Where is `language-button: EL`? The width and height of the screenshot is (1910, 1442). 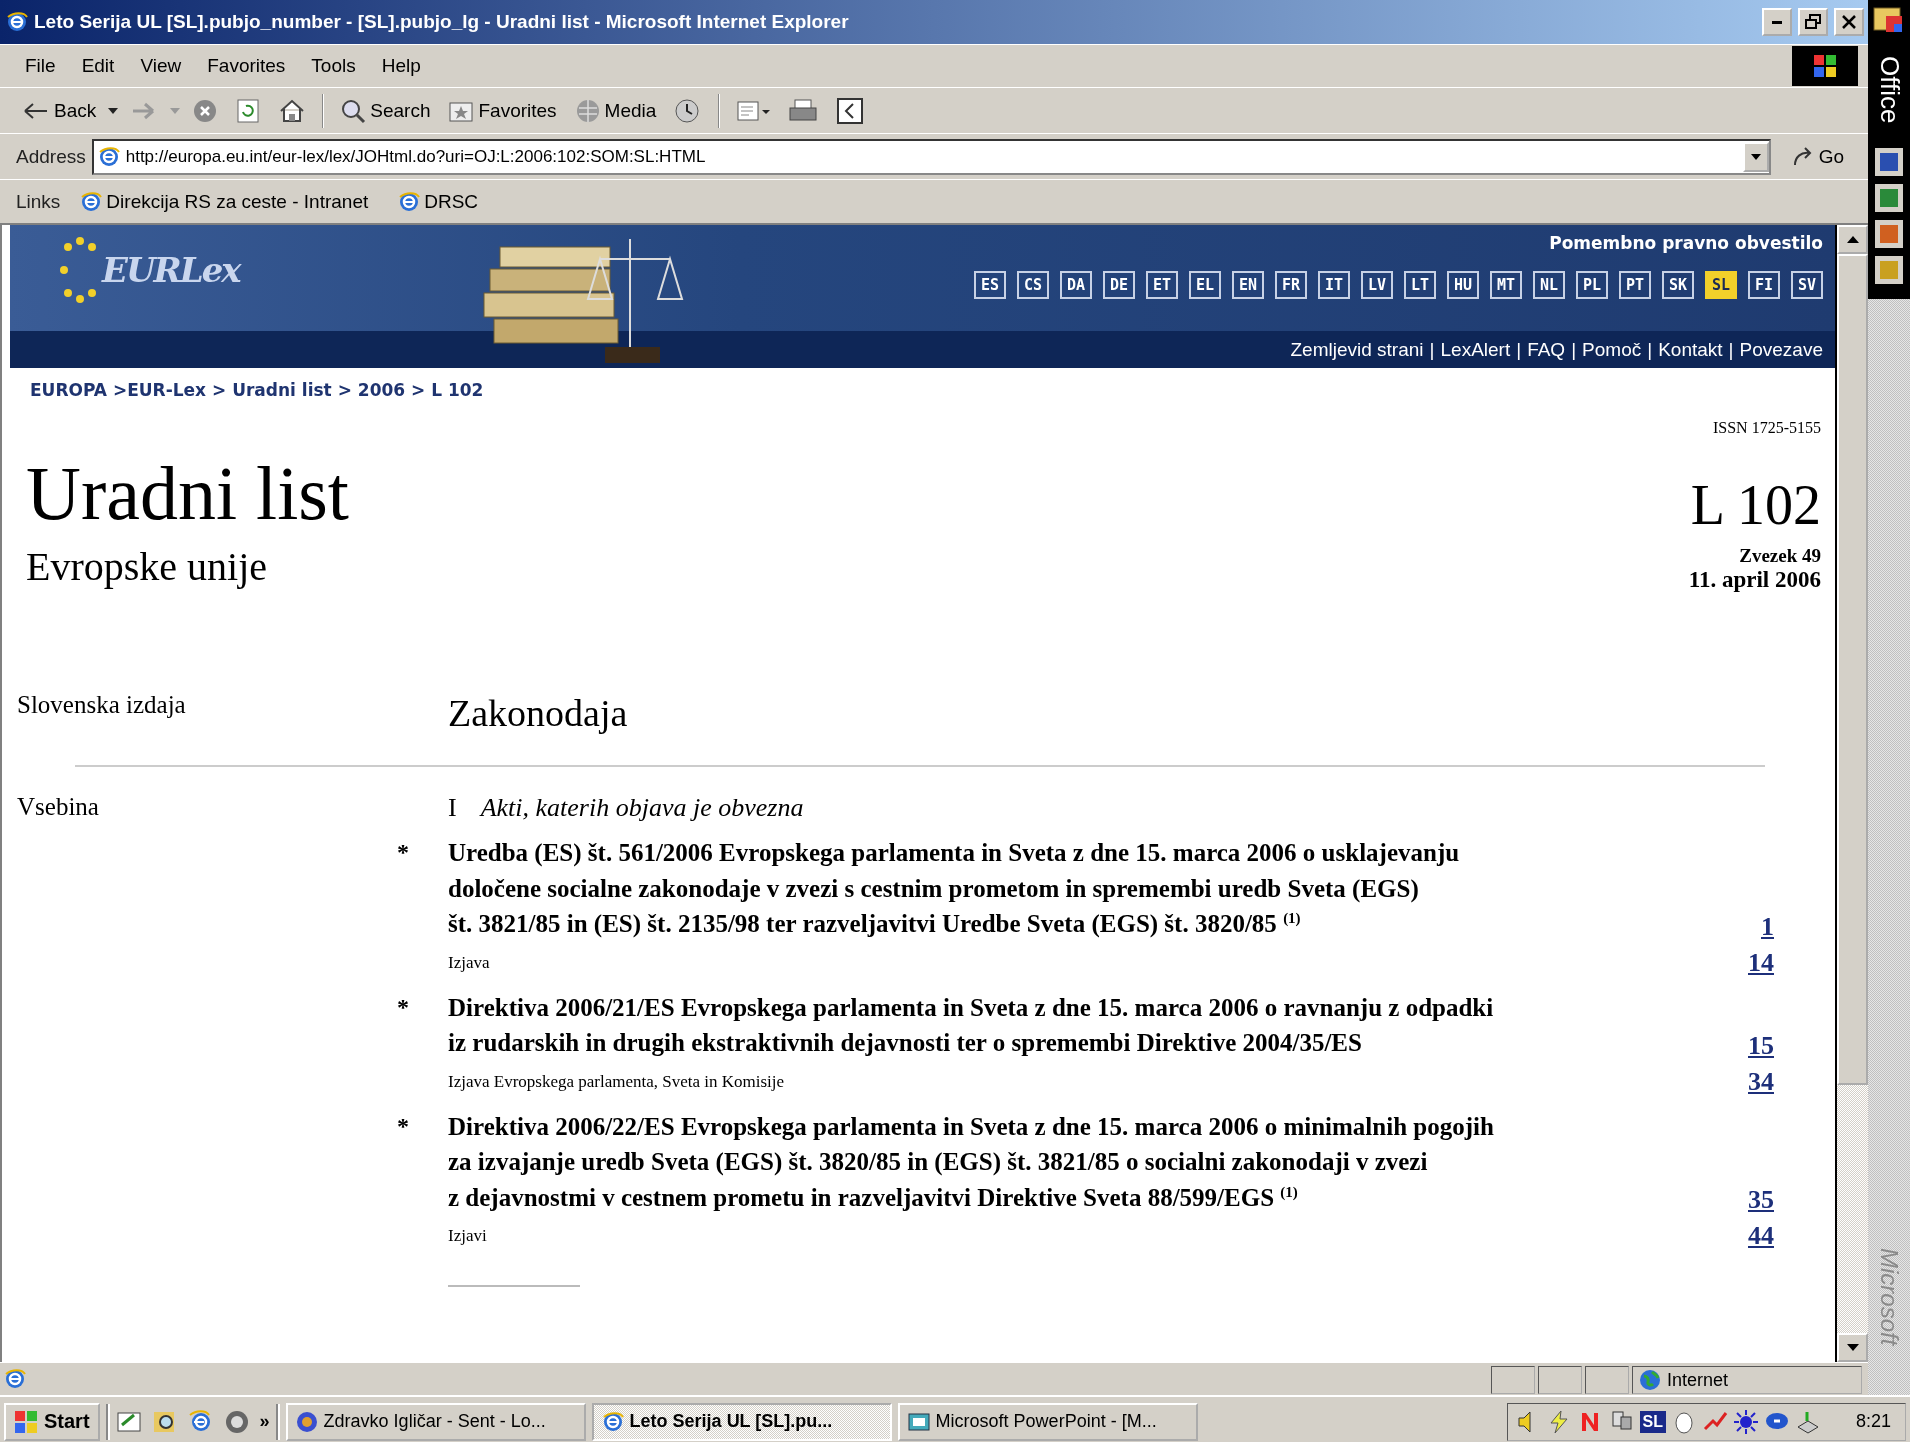 language-button: EL is located at coordinates (1205, 285).